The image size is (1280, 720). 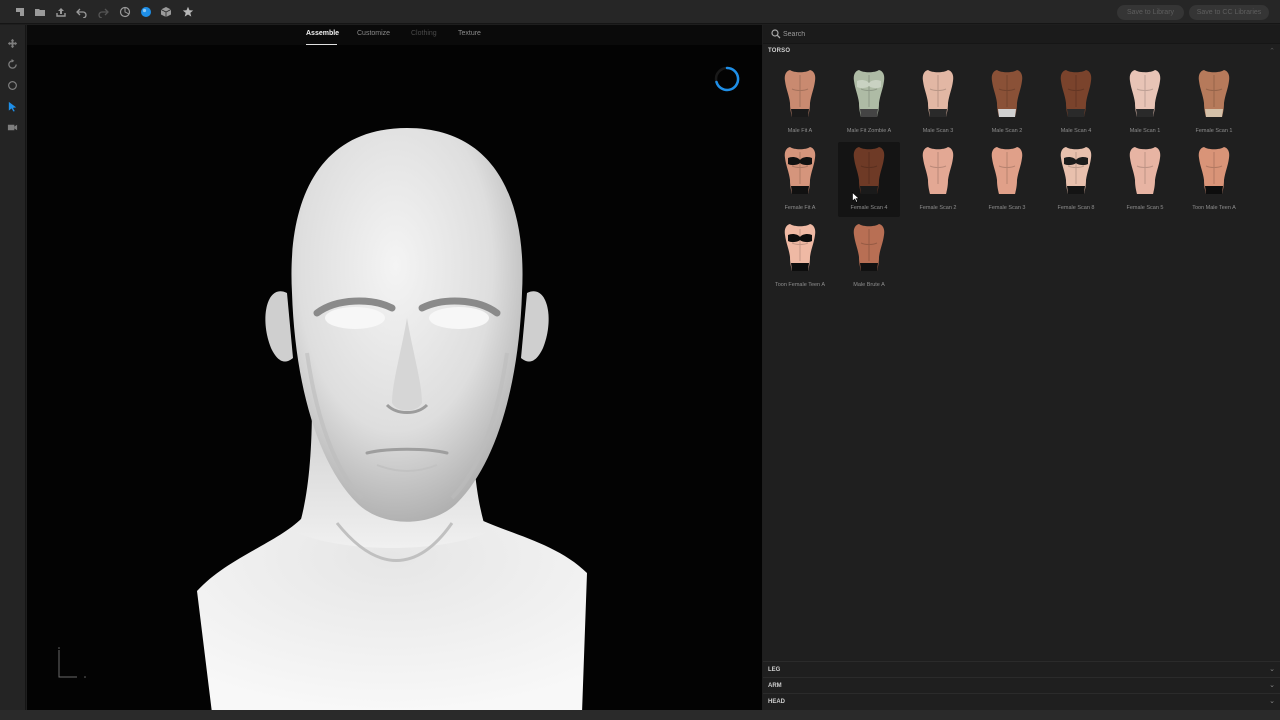 What do you see at coordinates (12, 85) in the screenshot?
I see `orbit-icon` at bounding box center [12, 85].